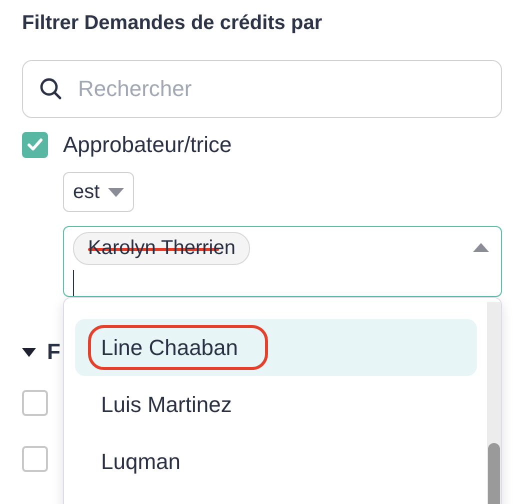 This screenshot has height=504, width=524. Describe the element at coordinates (262, 89) in the screenshot. I see `search-field: Rechercher` at that location.